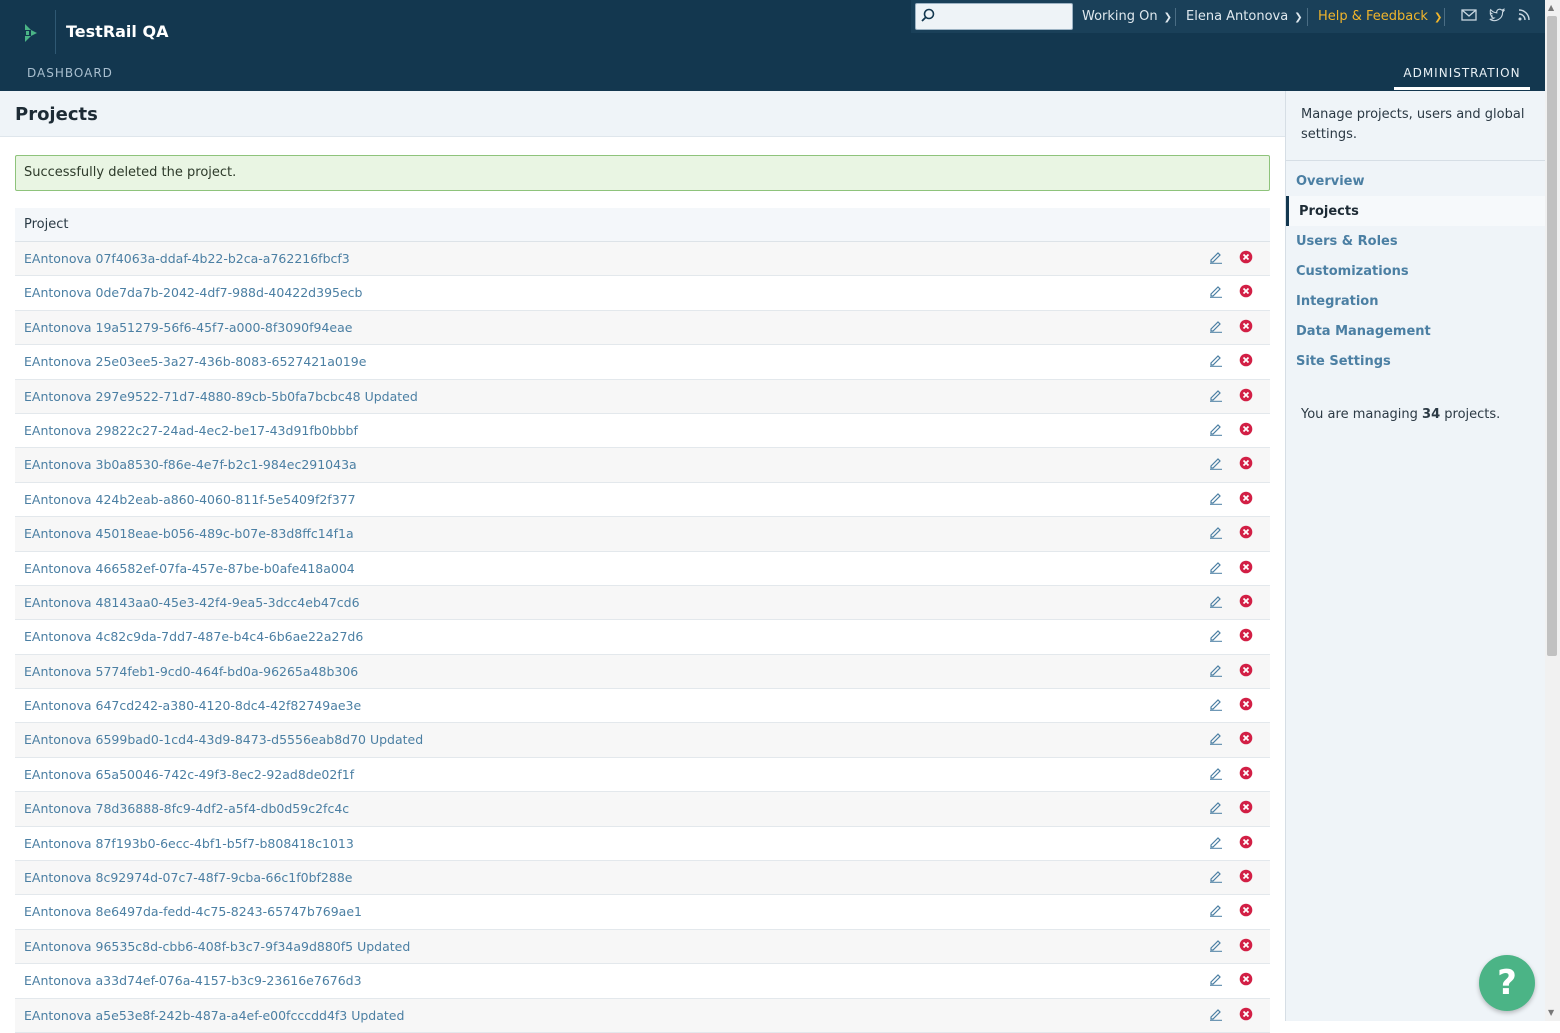  What do you see at coordinates (1416, 361) in the screenshot?
I see `sidebar-item-site-settings: Site Settings` at bounding box center [1416, 361].